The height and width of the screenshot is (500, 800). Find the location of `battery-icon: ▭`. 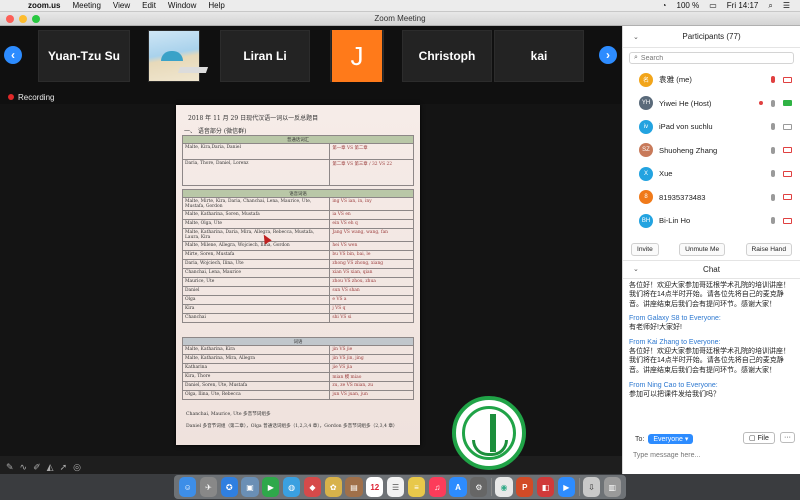

battery-icon: ▭ is located at coordinates (713, 5).